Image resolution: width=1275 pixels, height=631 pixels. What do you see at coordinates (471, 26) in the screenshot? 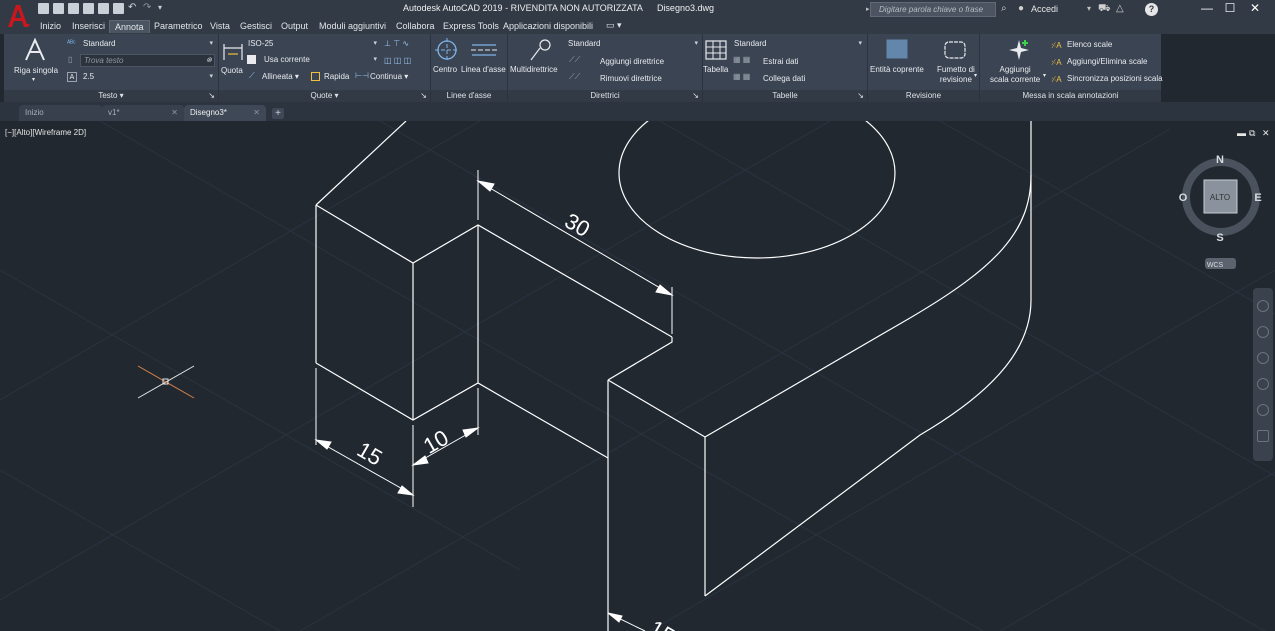
I see `tab-express-tools: Express Tools` at bounding box center [471, 26].